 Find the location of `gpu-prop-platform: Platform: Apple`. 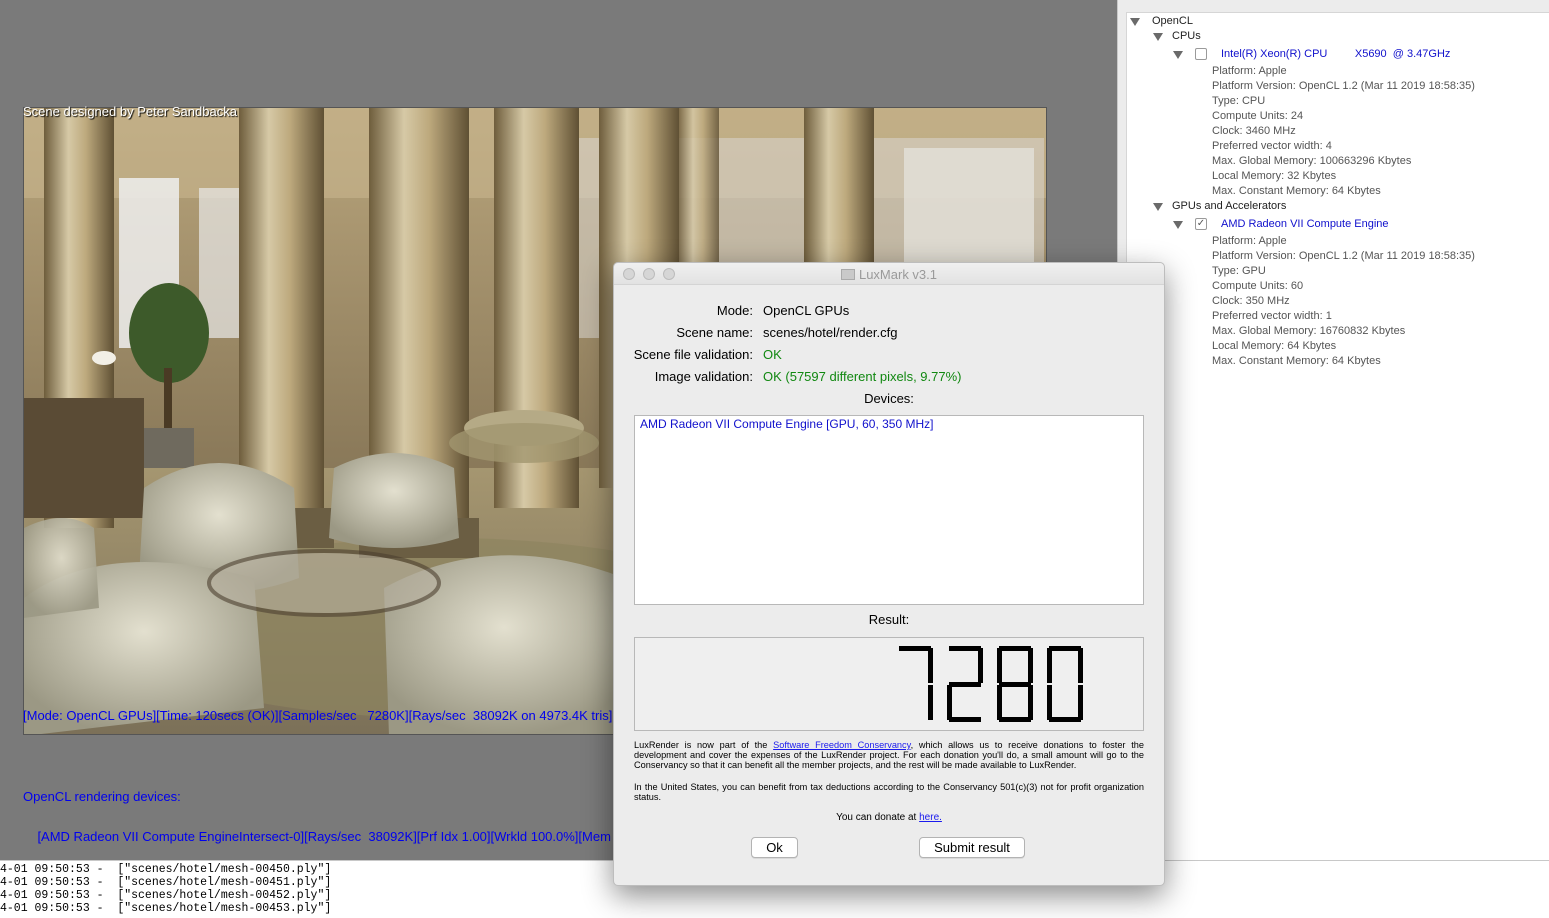

gpu-prop-platform: Platform: Apple is located at coordinates (1249, 241).